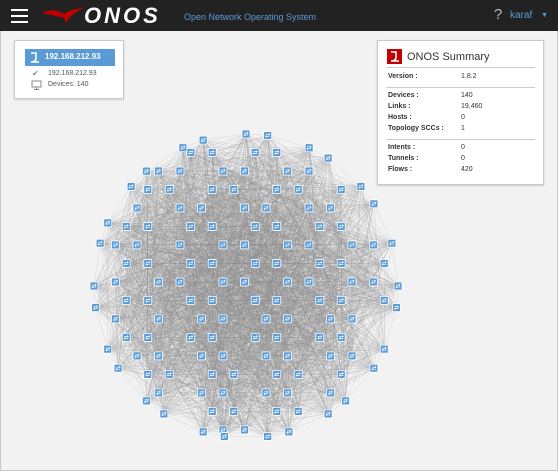 The width and height of the screenshot is (558, 471). I want to click on chevron-down-icon: ▼, so click(544, 15).